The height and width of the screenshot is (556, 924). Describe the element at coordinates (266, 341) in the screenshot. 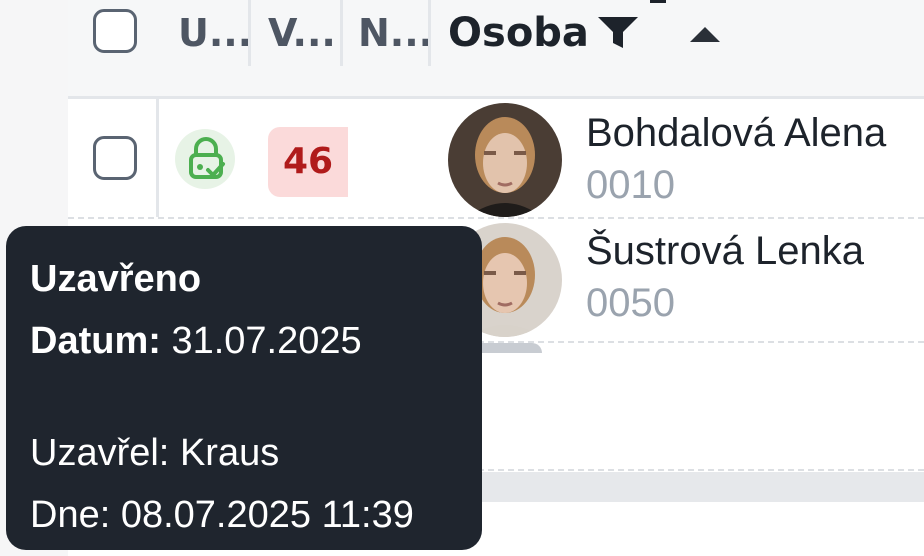

I see `tooltip-date-value: 31.07.2025` at that location.